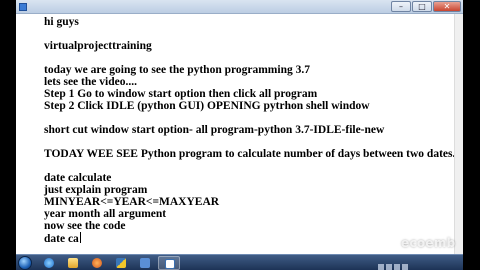  Describe the element at coordinates (96, 190) in the screenshot. I see `doc-line-explain: just explain program` at that location.